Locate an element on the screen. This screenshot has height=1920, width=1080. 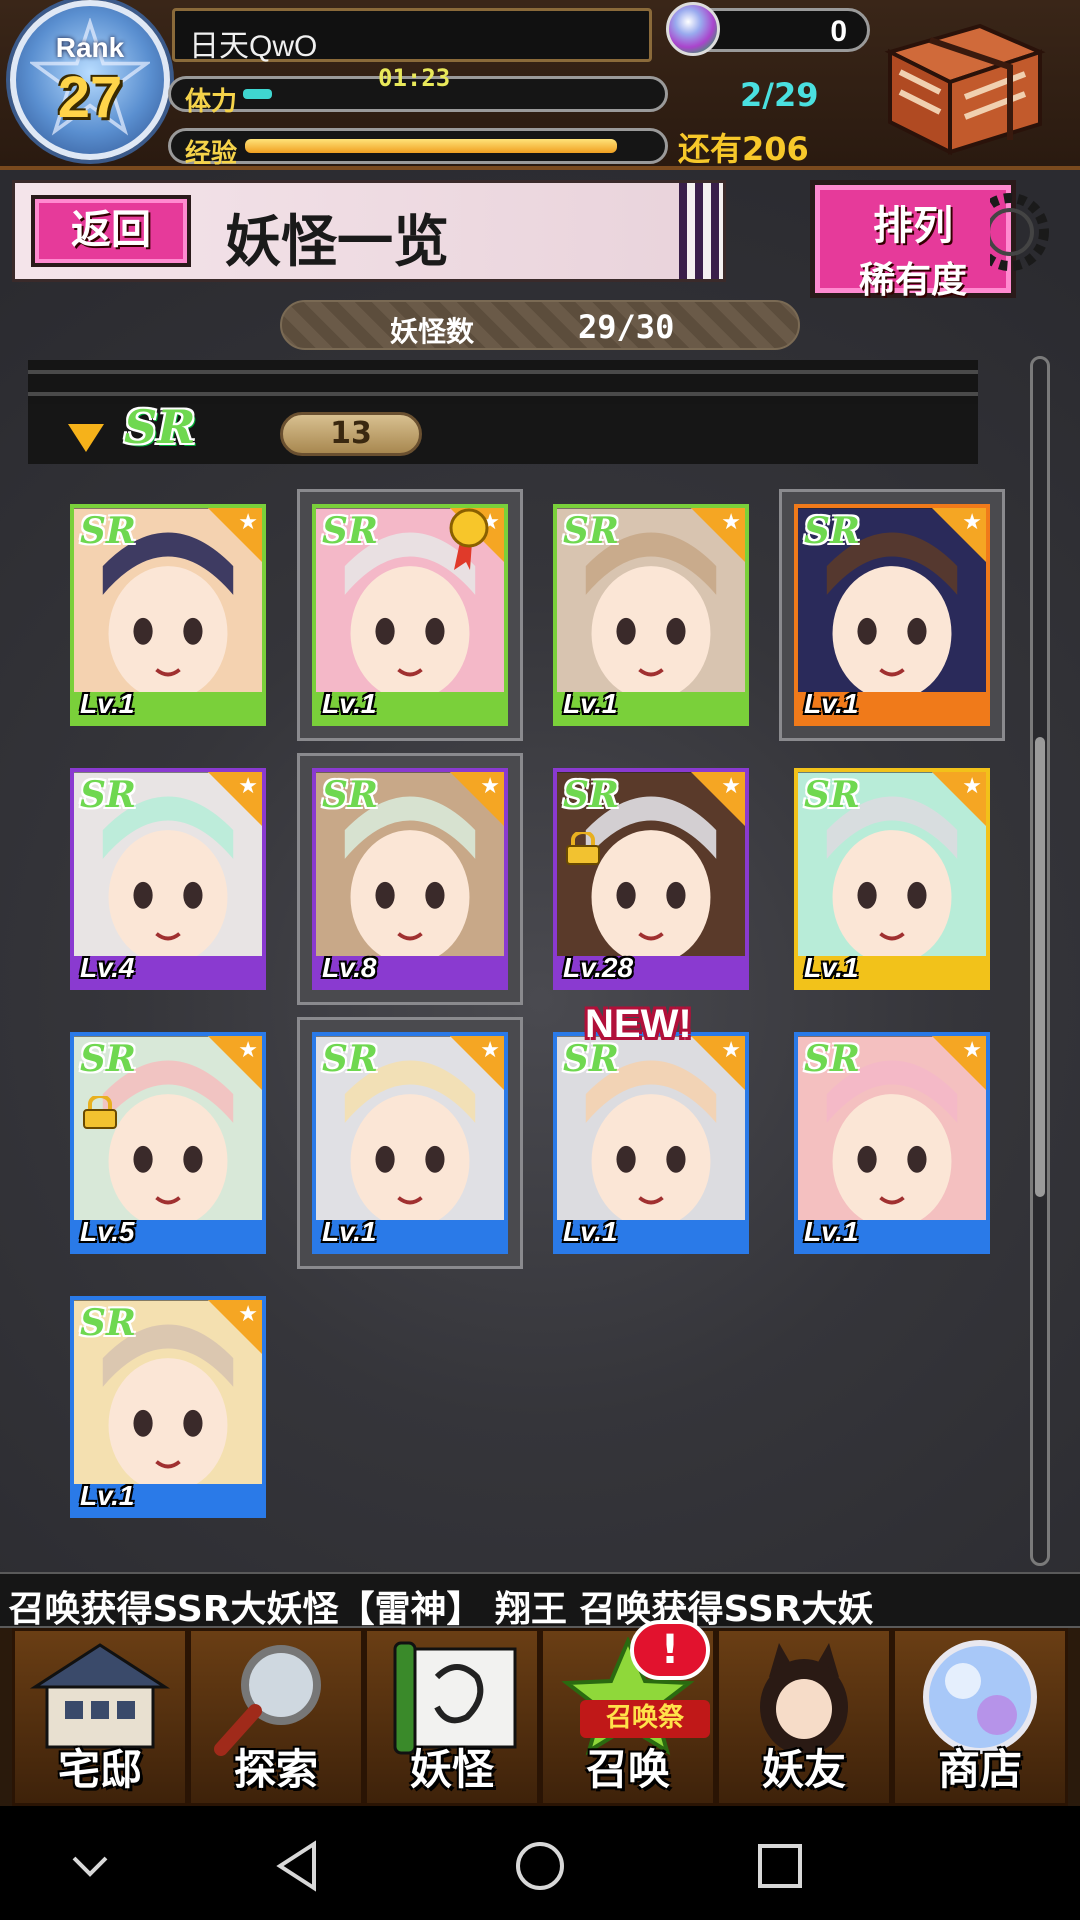
rank-label: Rank is located at coordinates (90, 47).